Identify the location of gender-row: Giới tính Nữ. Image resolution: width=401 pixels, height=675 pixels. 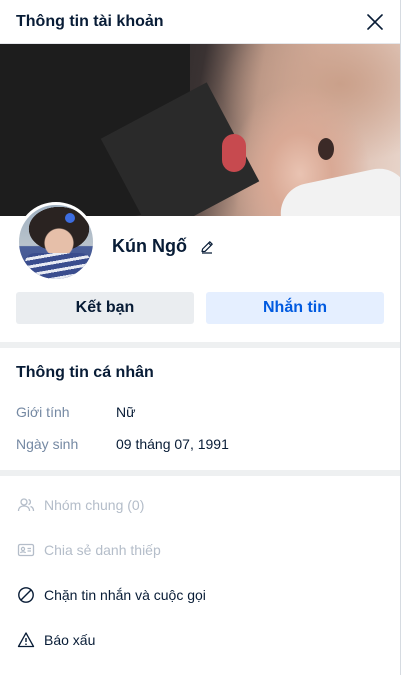
(200, 412).